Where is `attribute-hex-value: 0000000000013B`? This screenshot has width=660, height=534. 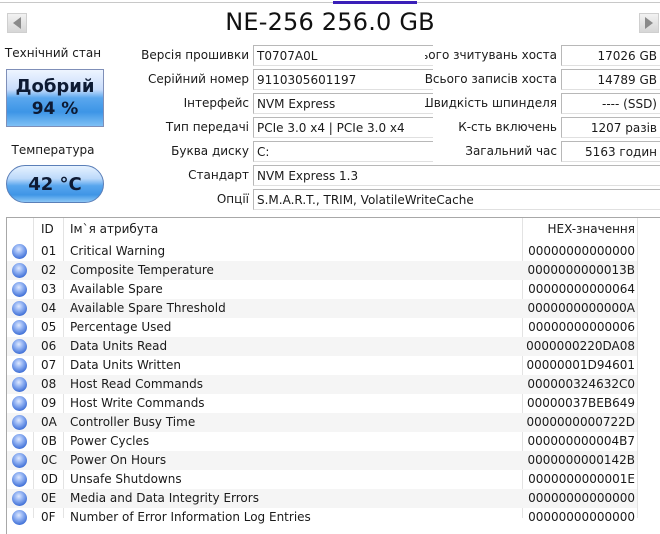 attribute-hex-value: 0000000000013B is located at coordinates (581, 270).